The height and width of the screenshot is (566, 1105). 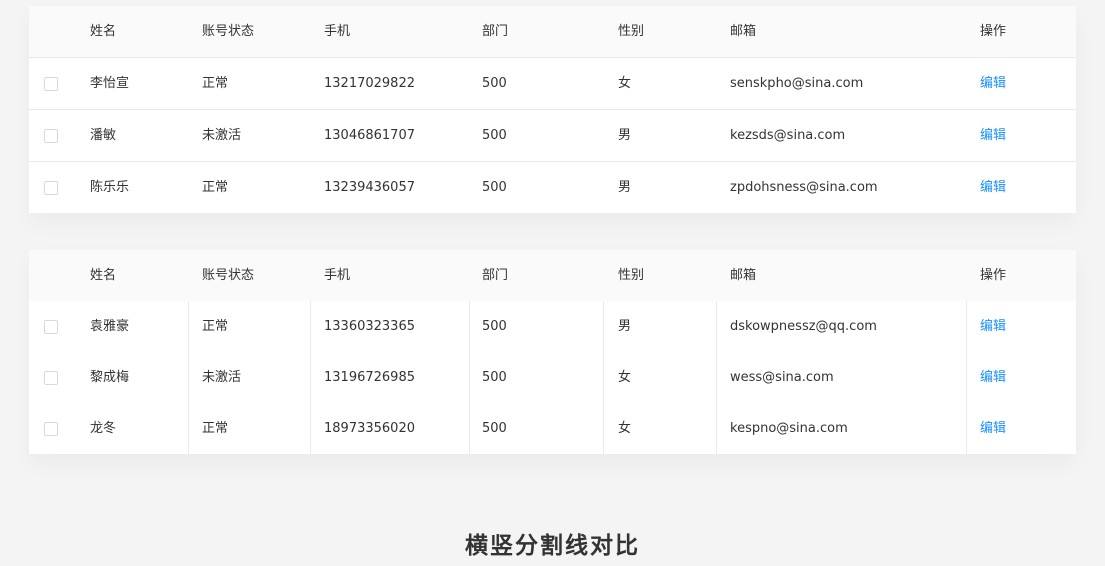 I want to click on cell-phone: 13239436057, so click(x=369, y=187).